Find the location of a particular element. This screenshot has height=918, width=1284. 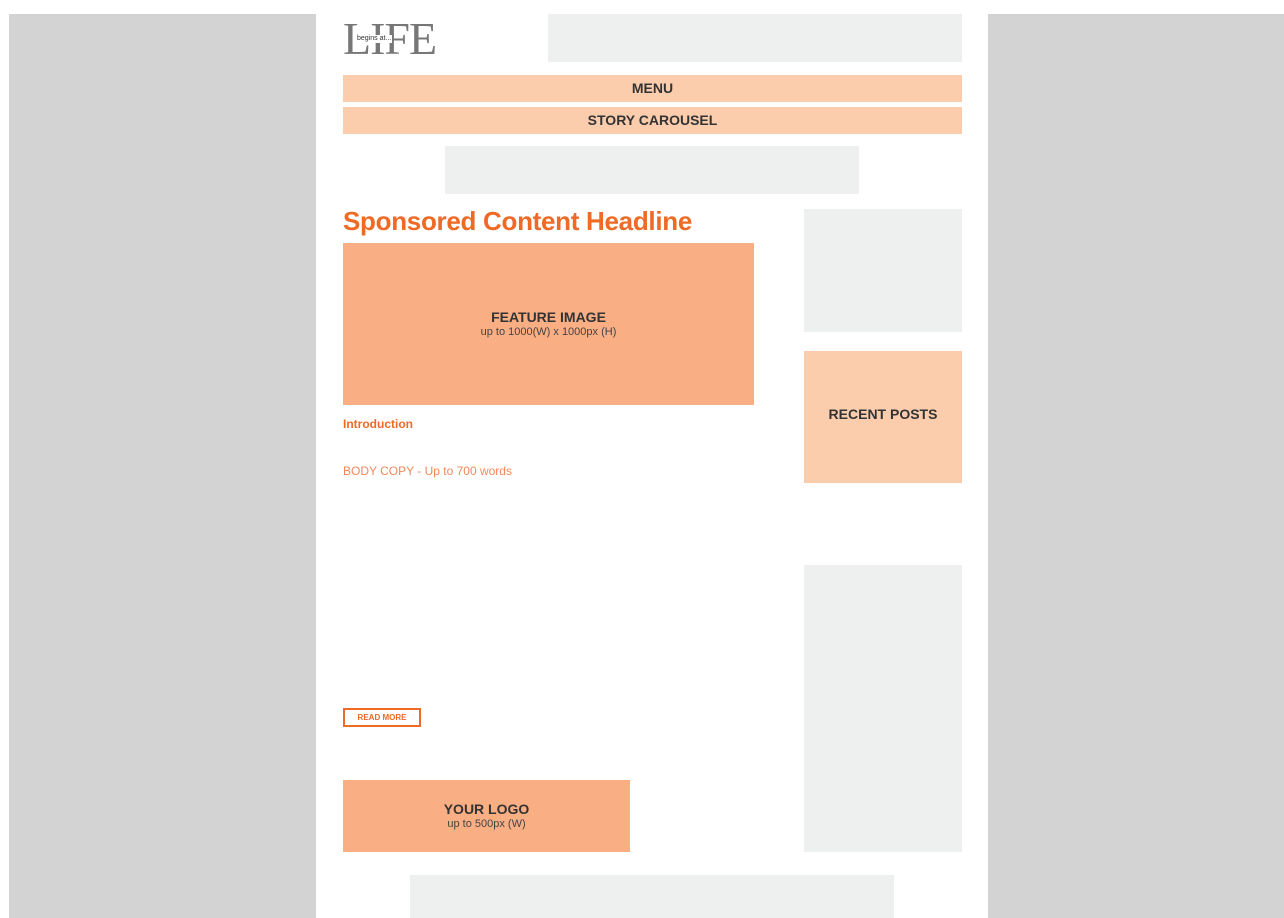

menu-bar: MENU is located at coordinates (652, 88).